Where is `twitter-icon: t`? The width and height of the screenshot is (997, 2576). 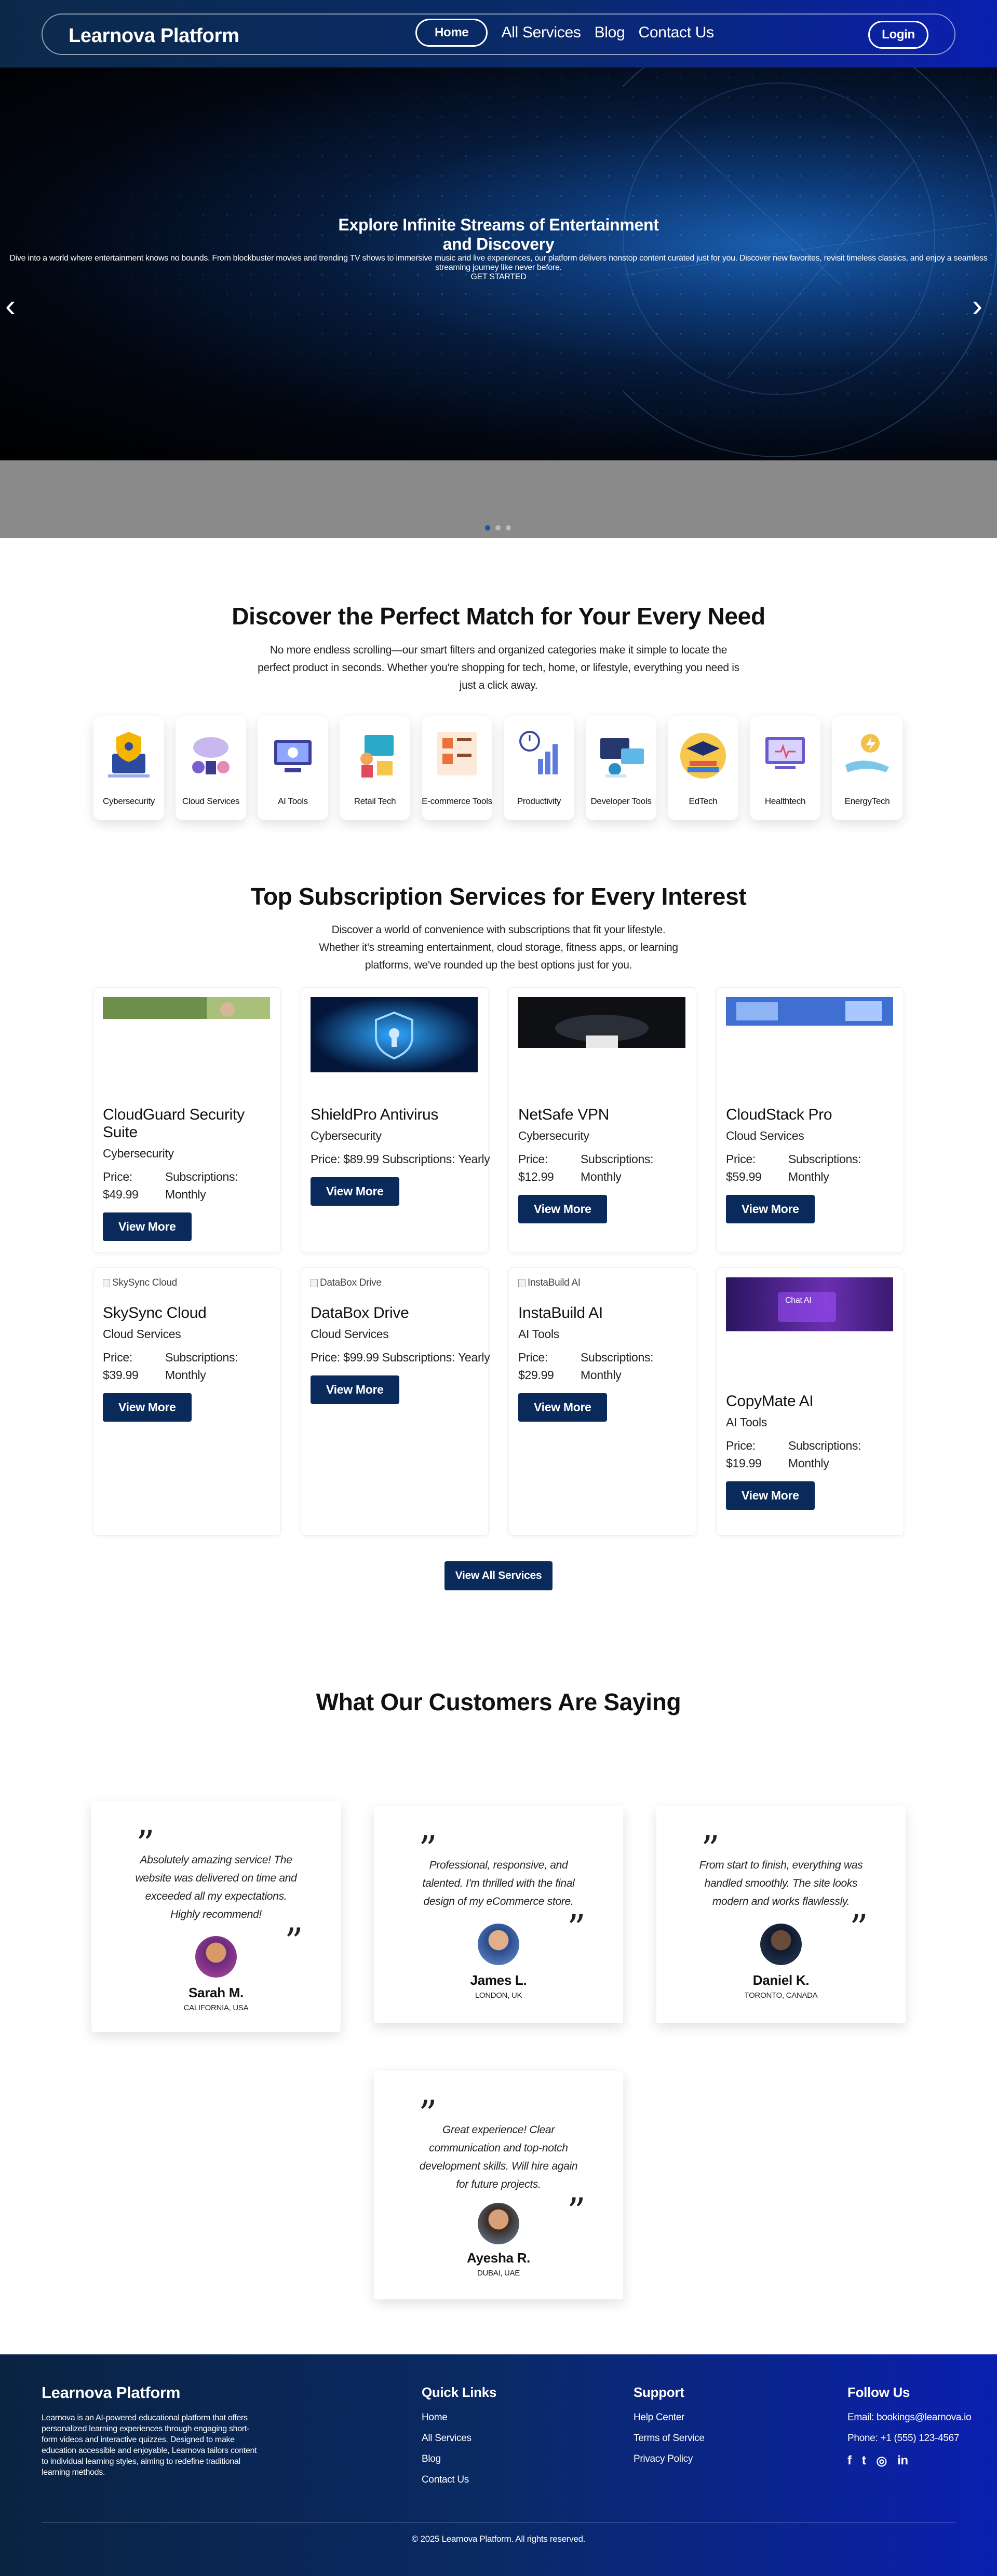 twitter-icon: t is located at coordinates (864, 2461).